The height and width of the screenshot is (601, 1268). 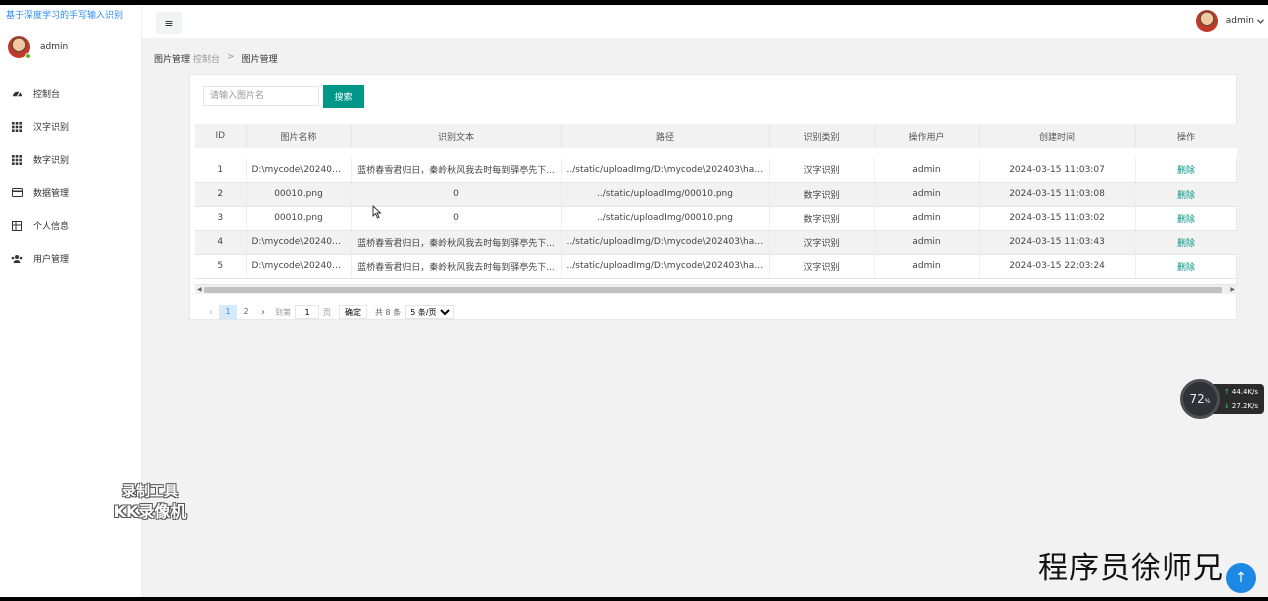 I want to click on sidebar-item-hanzi: 汉字识别, so click(x=70, y=126).